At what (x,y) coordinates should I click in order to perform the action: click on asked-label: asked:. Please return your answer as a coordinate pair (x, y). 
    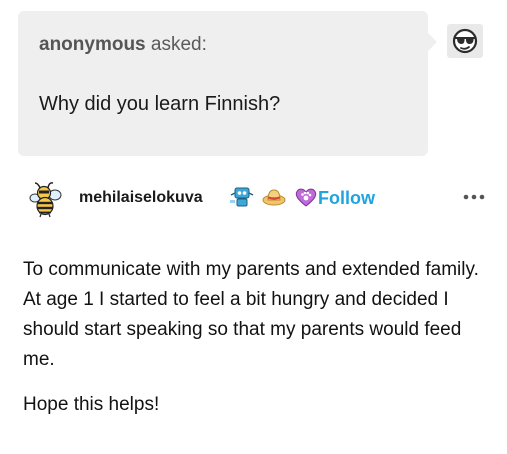
    Looking at the image, I should click on (178, 44).